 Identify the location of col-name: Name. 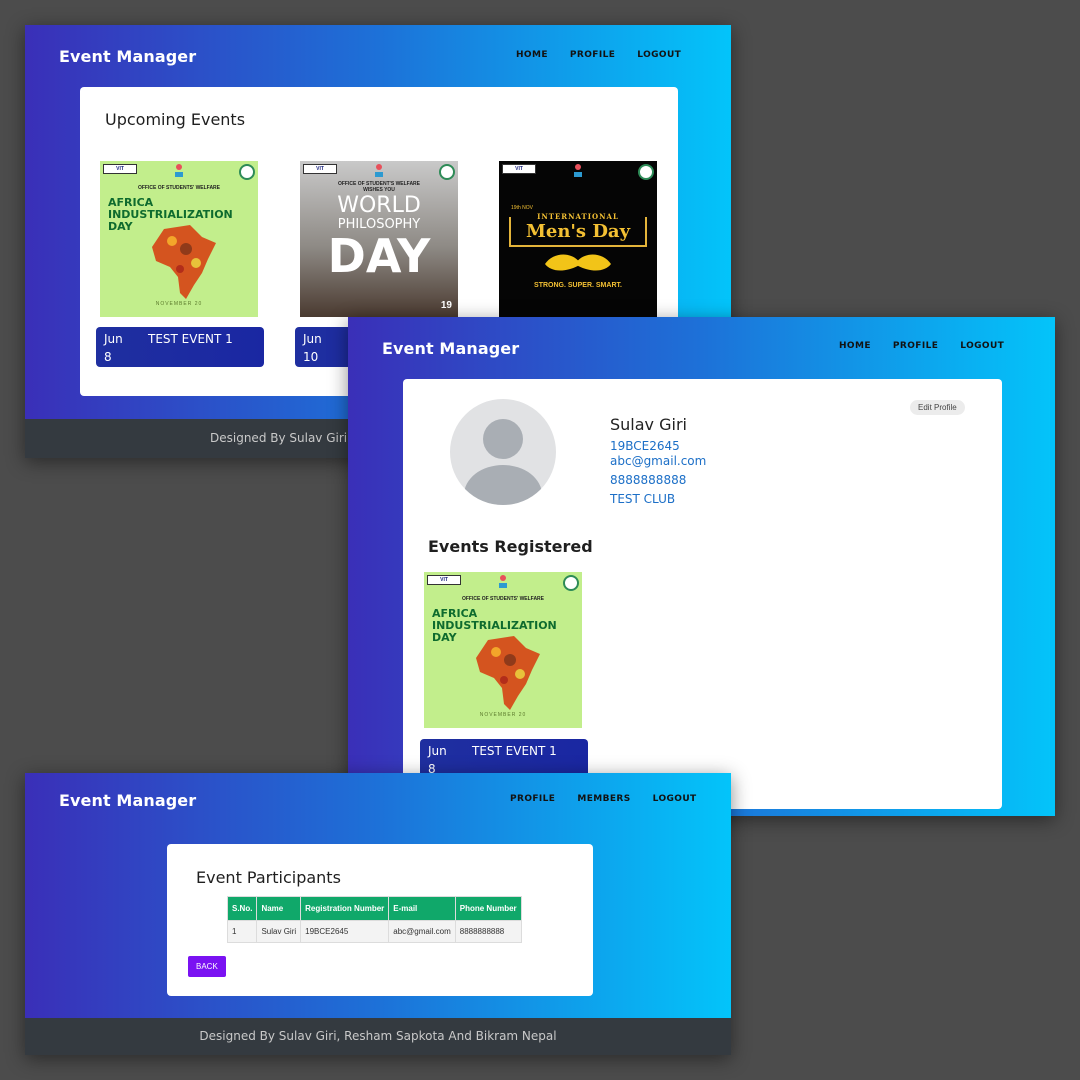
(279, 908).